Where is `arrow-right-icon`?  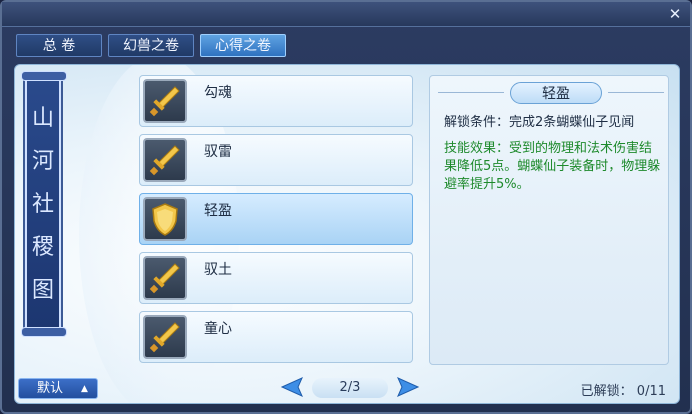 arrow-right-icon is located at coordinates (408, 387).